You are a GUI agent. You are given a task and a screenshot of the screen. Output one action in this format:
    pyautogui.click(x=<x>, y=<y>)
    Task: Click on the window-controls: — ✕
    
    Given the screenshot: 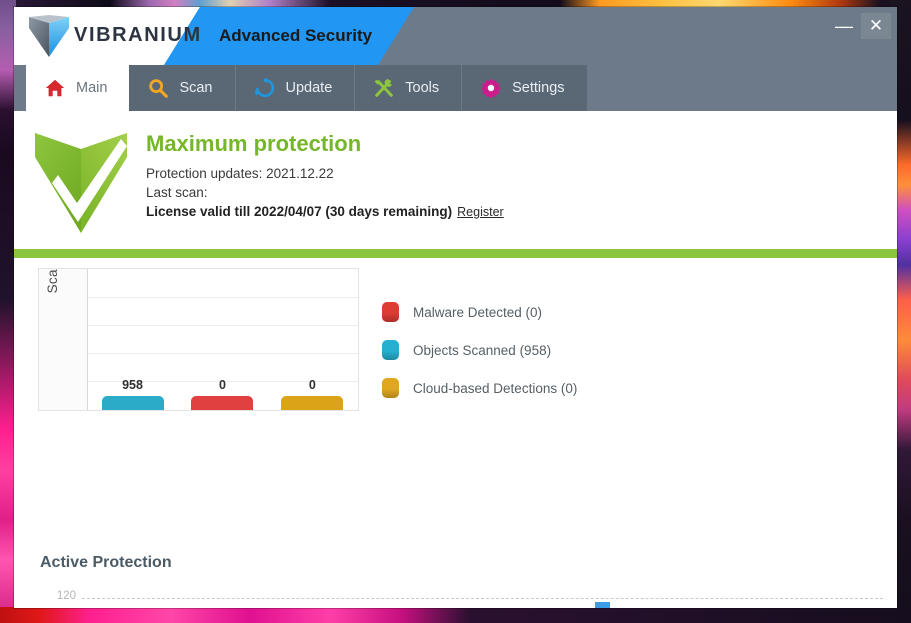 What is the action you would take?
    pyautogui.click(x=860, y=26)
    